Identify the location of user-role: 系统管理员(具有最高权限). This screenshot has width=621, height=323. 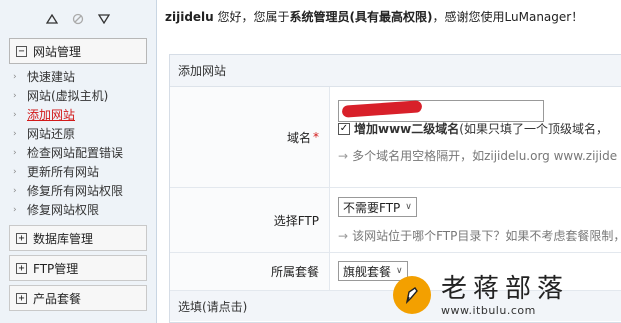
(361, 17).